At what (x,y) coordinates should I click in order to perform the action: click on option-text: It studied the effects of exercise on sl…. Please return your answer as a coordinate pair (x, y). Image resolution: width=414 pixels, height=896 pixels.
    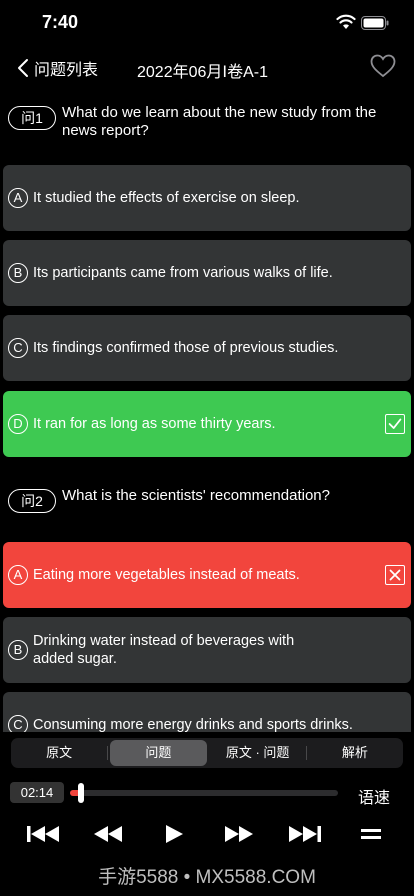
    Looking at the image, I should click on (166, 198).